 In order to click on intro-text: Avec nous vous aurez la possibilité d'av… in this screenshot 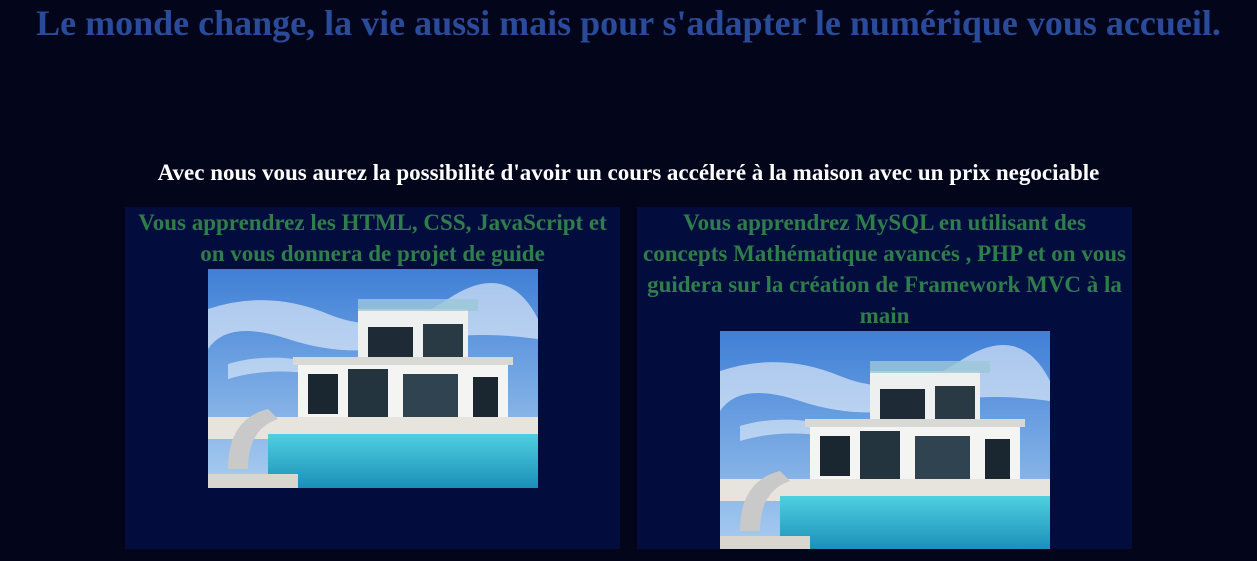, I will do `click(628, 172)`.